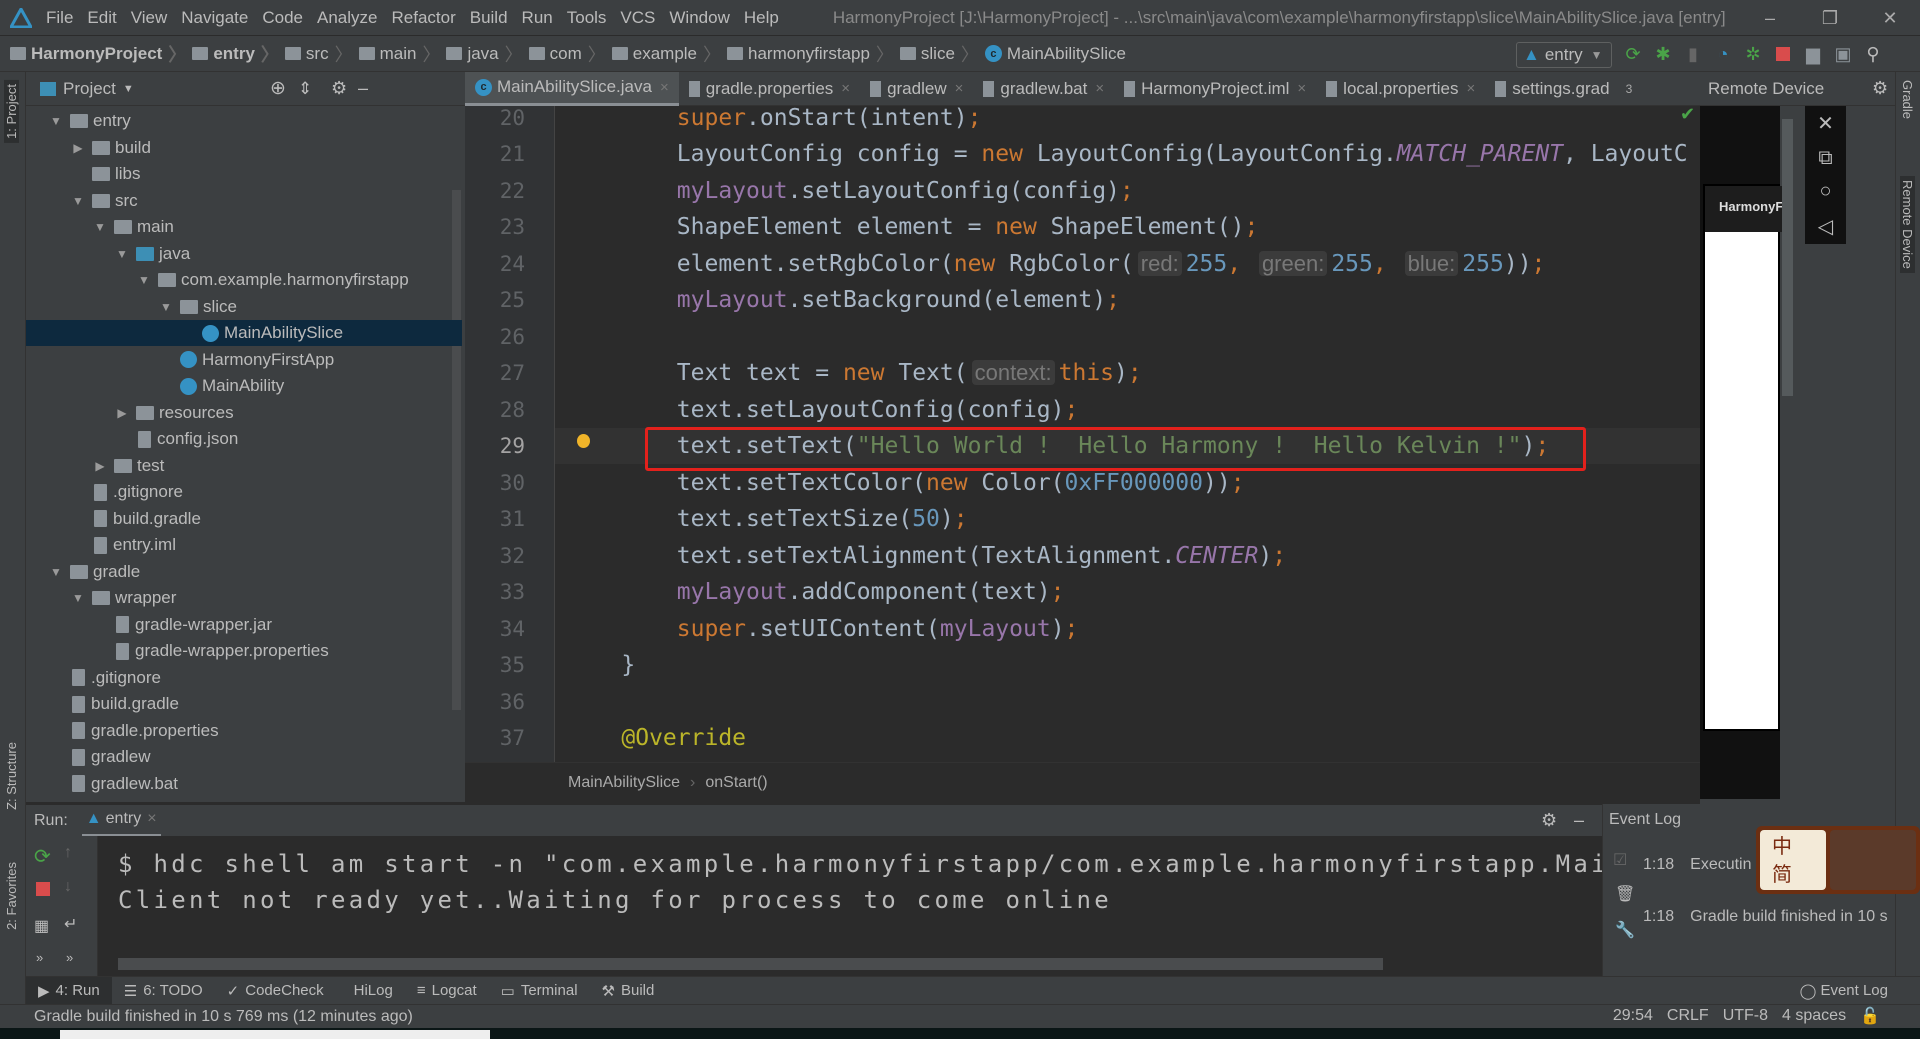 The image size is (1920, 1039). Describe the element at coordinates (244, 333) in the screenshot. I see `tree-item: MainAbilitySlice` at that location.